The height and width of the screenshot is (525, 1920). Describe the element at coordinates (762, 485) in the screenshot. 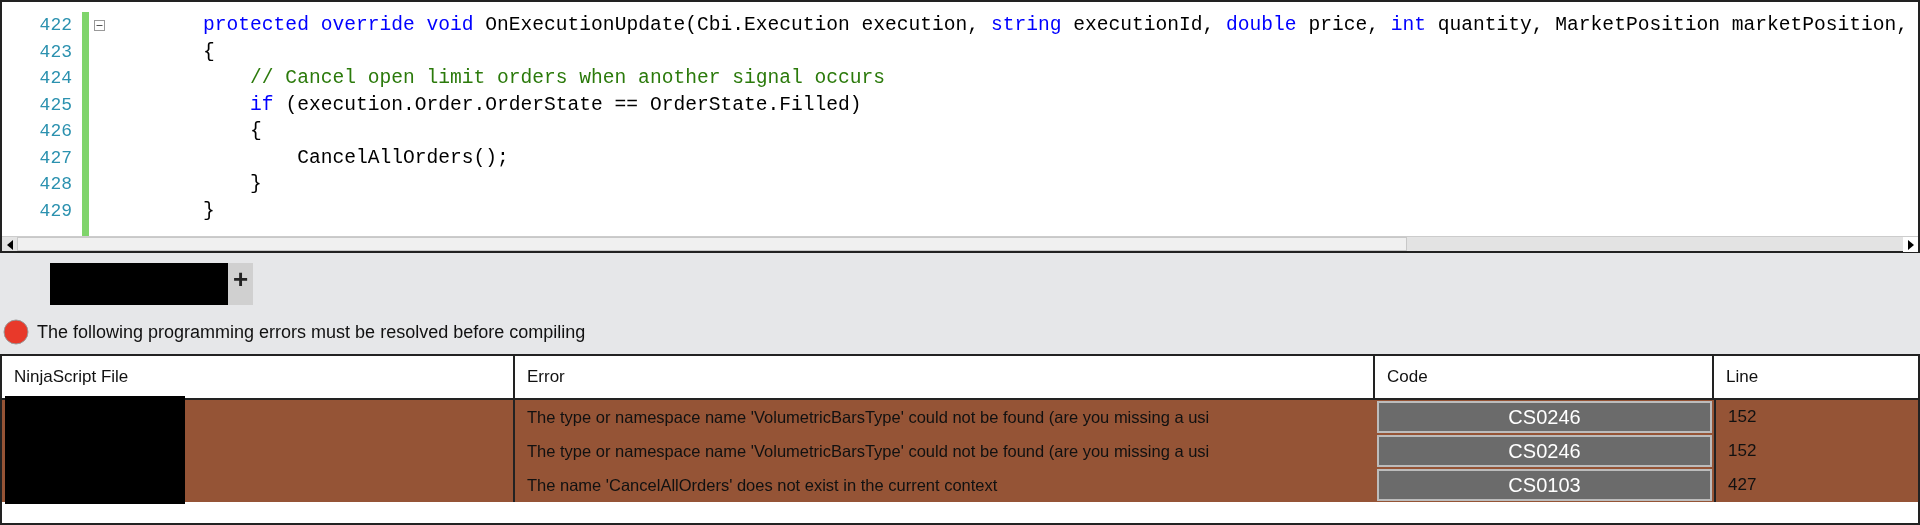

I see `error-text: The name 'CancelAllOrders' does not exist in the current context` at that location.